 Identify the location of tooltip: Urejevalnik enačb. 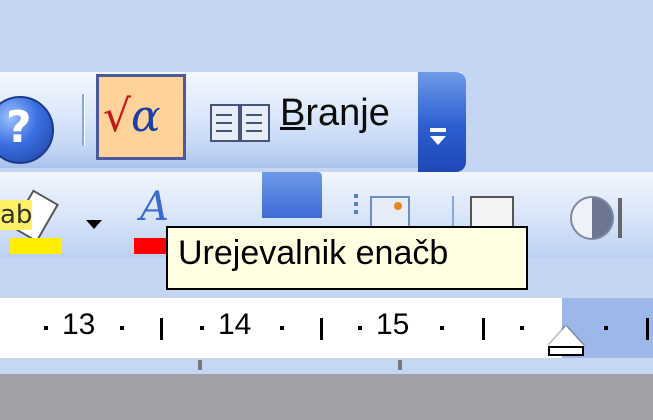
(347, 258).